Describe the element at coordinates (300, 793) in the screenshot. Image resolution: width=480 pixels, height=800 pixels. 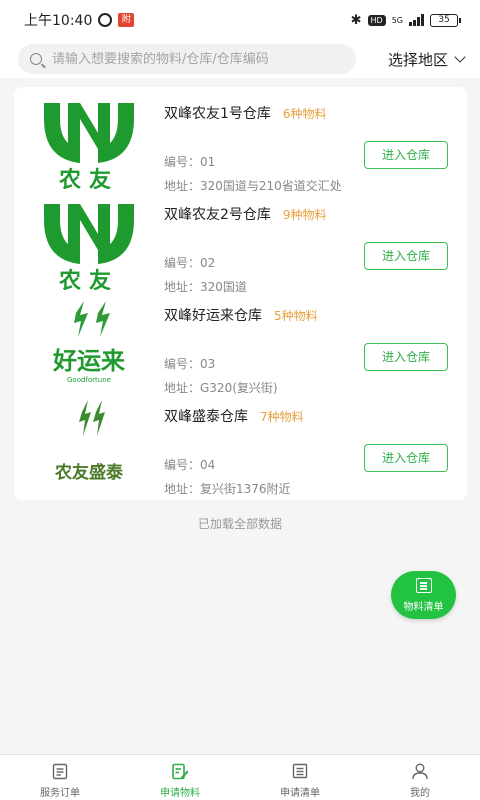
I see `tab-label: 申请清单` at that location.